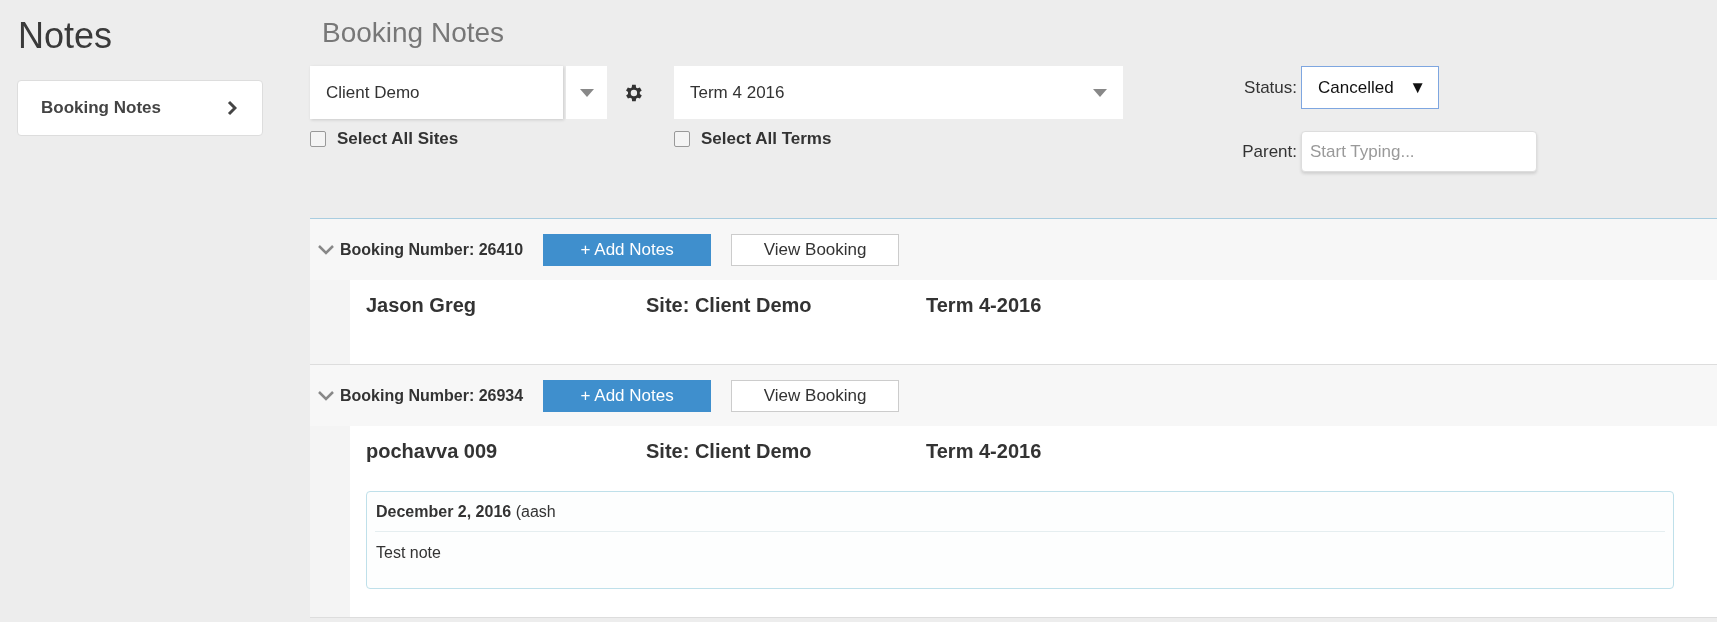 The height and width of the screenshot is (622, 1717). What do you see at coordinates (1020, 512) in the screenshot?
I see `note-header: December 2, 2016 (aash` at bounding box center [1020, 512].